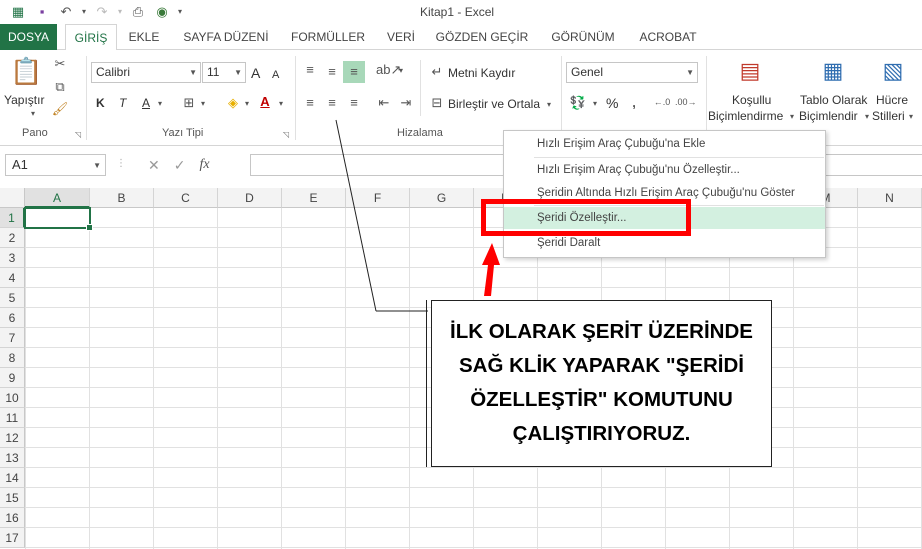  I want to click on row-header: 5, so click(12, 298).